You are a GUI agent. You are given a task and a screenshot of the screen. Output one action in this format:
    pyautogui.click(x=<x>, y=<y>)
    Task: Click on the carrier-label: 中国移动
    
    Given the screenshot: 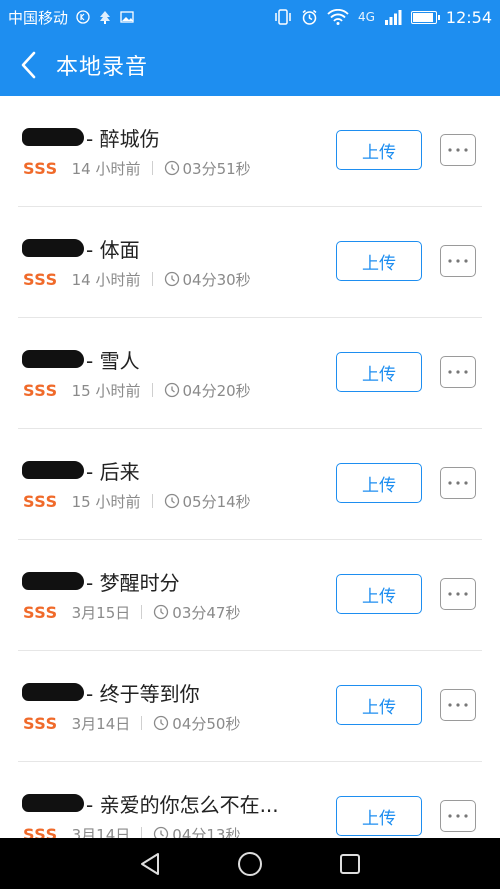 What is the action you would take?
    pyautogui.click(x=38, y=17)
    